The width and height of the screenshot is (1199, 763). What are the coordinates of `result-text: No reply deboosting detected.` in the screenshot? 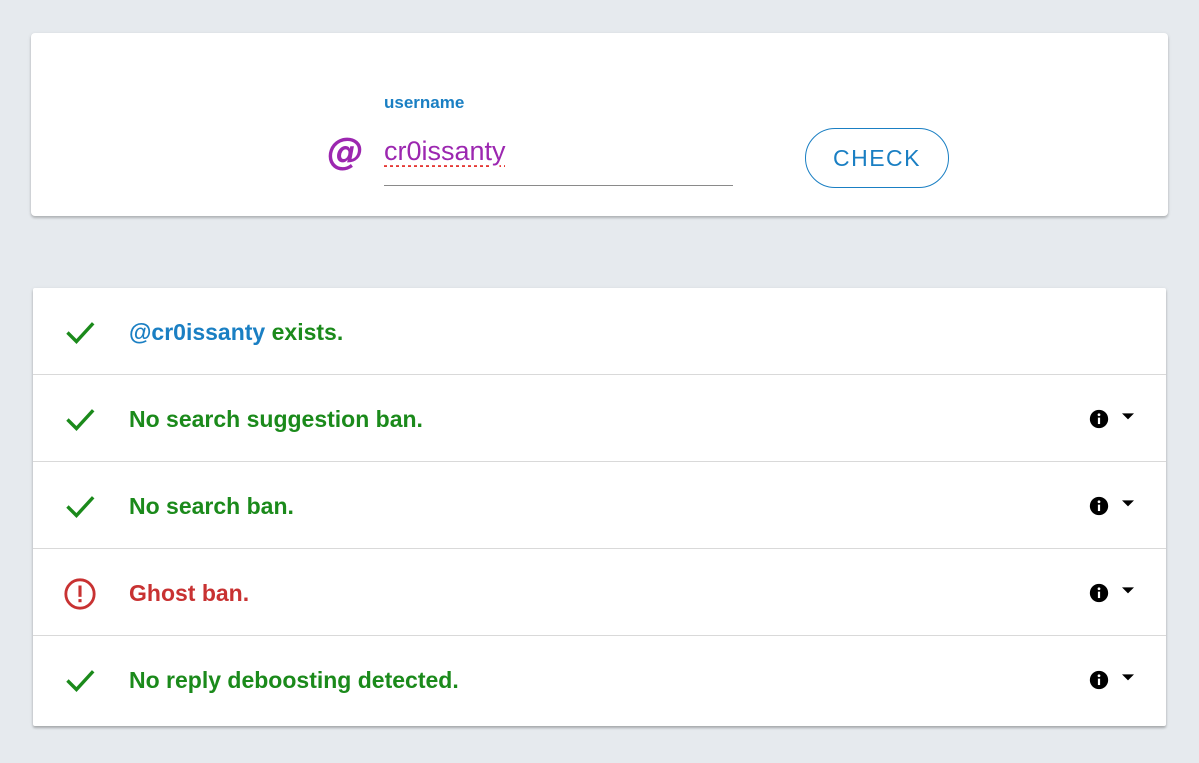 It's located at (294, 680).